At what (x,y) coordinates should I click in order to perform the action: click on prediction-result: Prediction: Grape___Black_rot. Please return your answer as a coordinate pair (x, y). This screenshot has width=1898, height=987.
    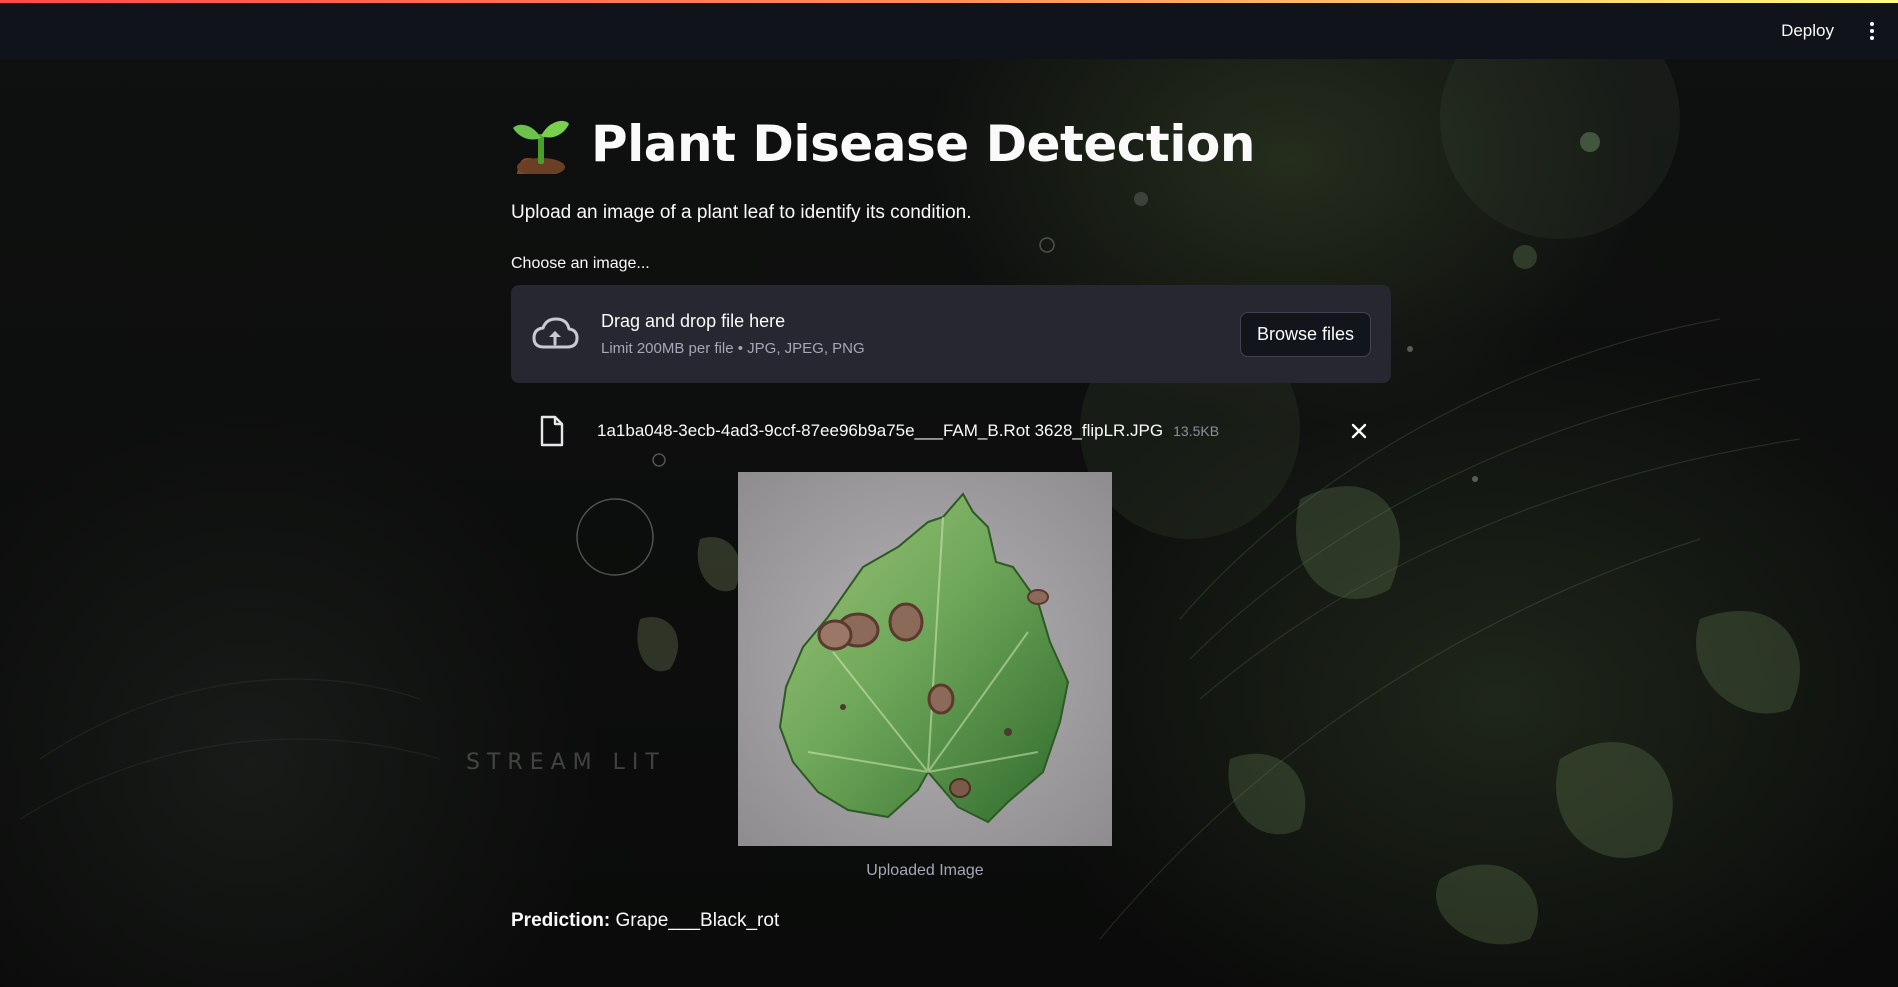
    Looking at the image, I should click on (645, 921).